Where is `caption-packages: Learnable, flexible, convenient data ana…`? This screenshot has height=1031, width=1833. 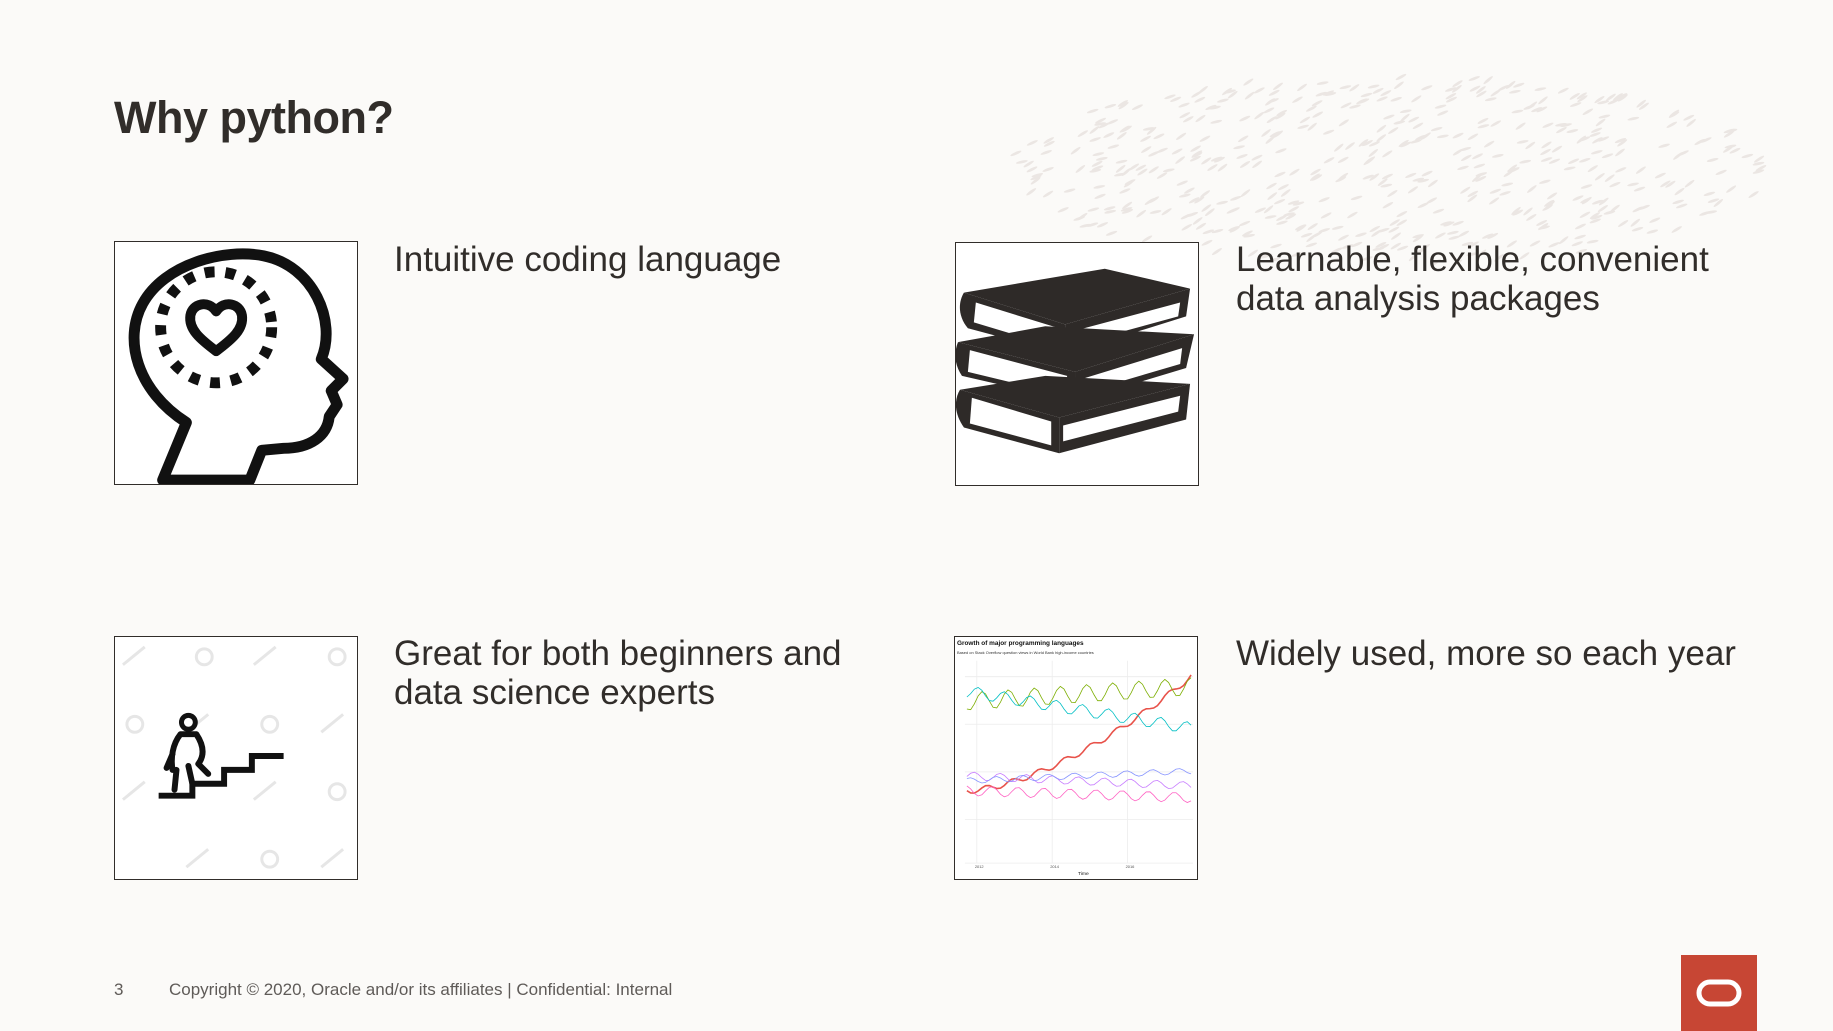
caption-packages: Learnable, flexible, convenient data ana… is located at coordinates (1472, 279).